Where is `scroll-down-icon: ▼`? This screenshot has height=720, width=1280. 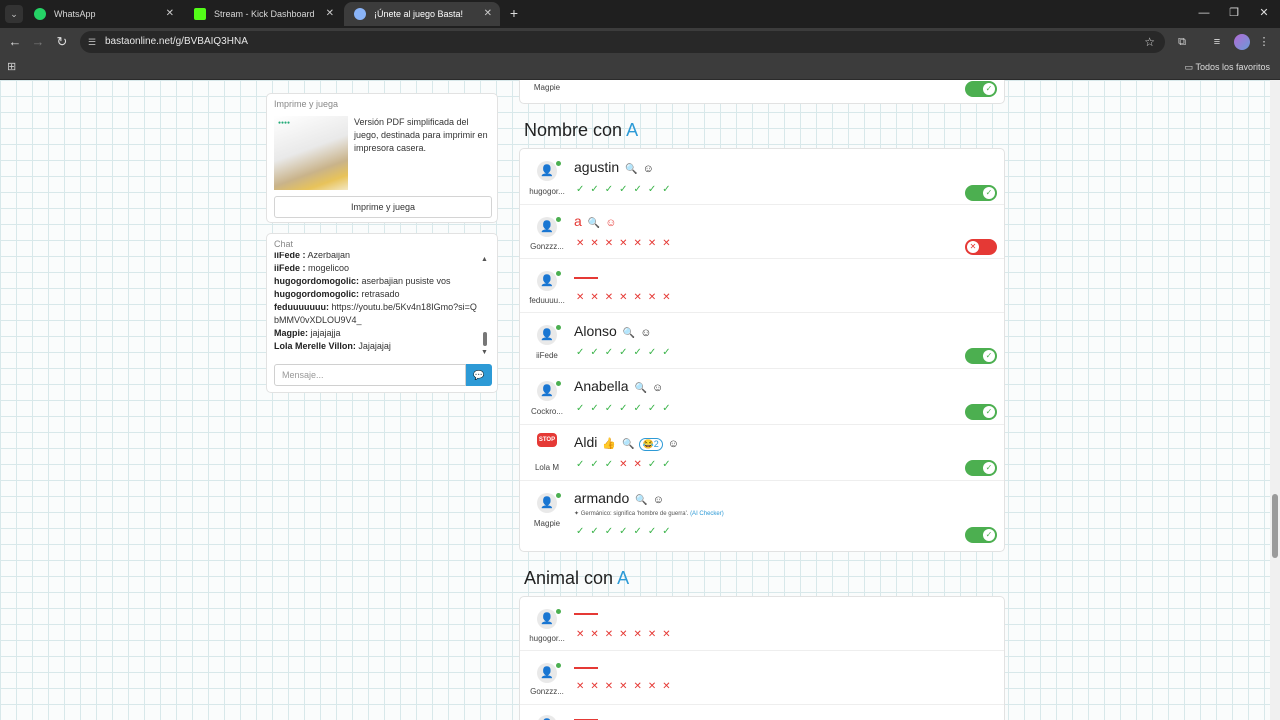
scroll-down-icon: ▼ is located at coordinates (484, 352).